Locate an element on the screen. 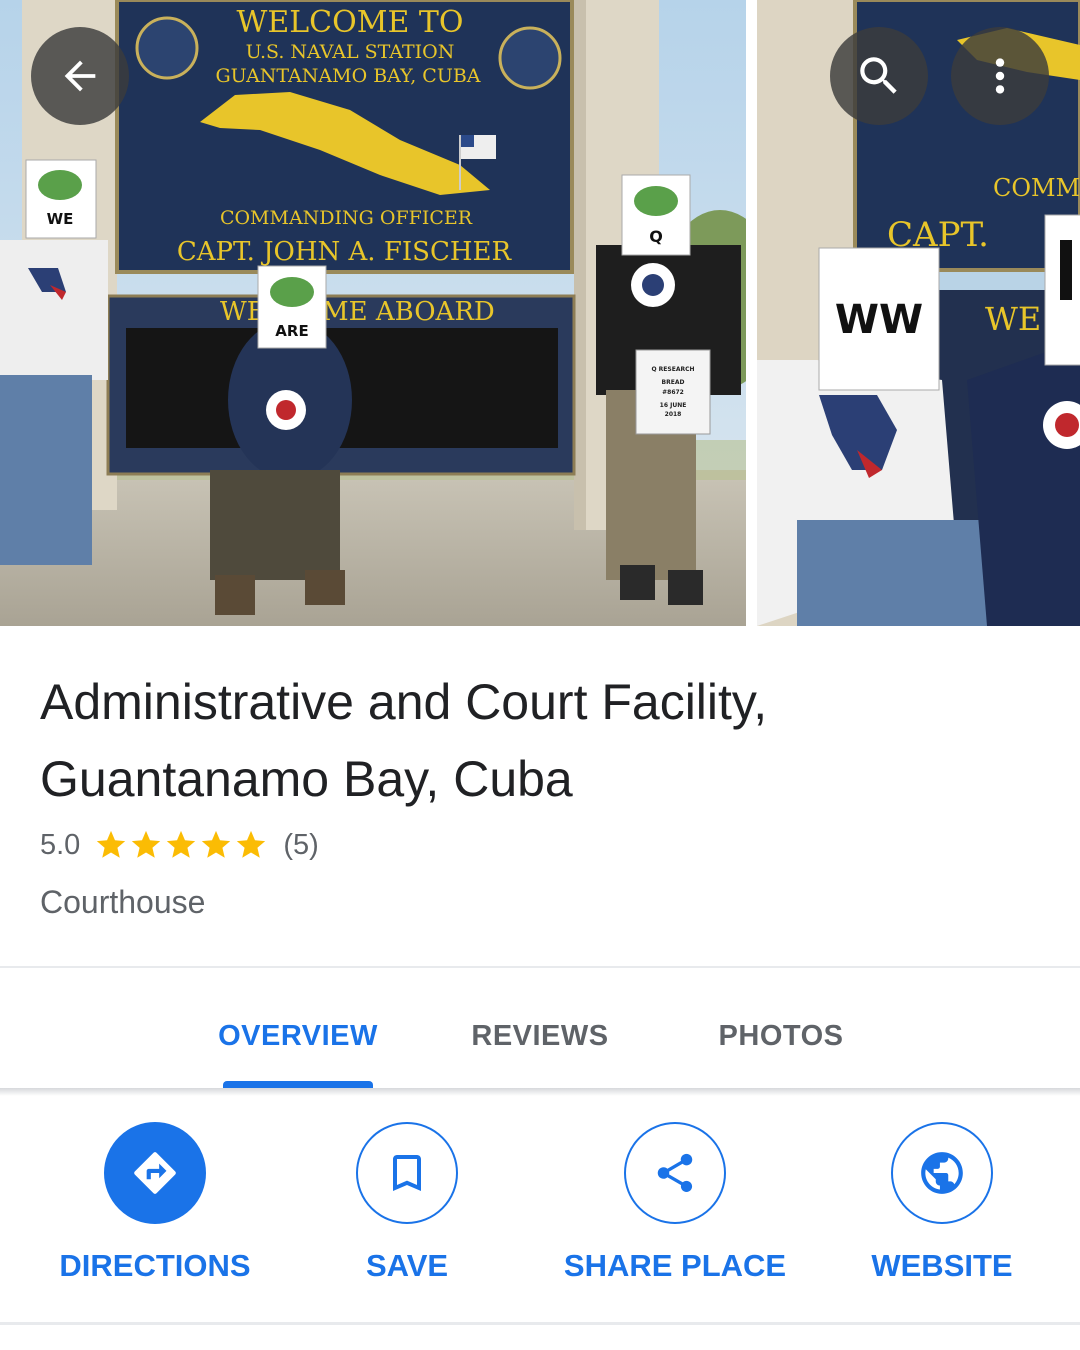 Image resolution: width=1080 pixels, height=1350 pixels. paper-line-5: 2018 is located at coordinates (673, 414).